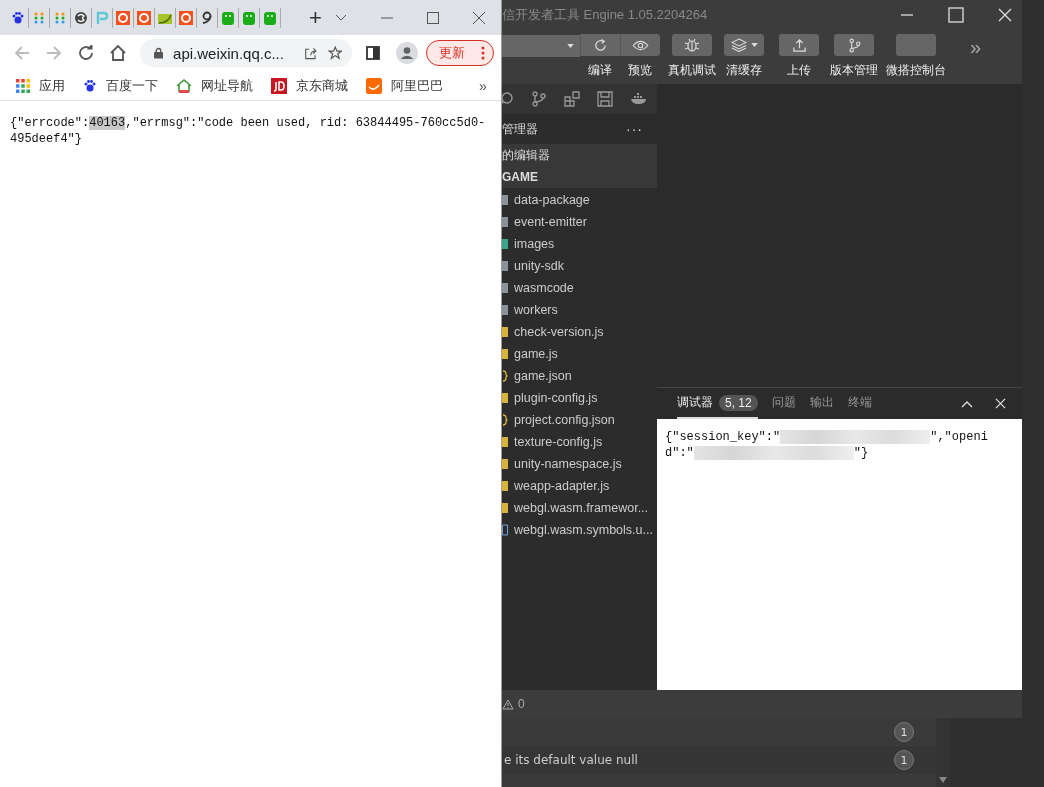 This screenshot has width=1044, height=787. What do you see at coordinates (505, 530) in the screenshot?
I see `file-icon` at bounding box center [505, 530].